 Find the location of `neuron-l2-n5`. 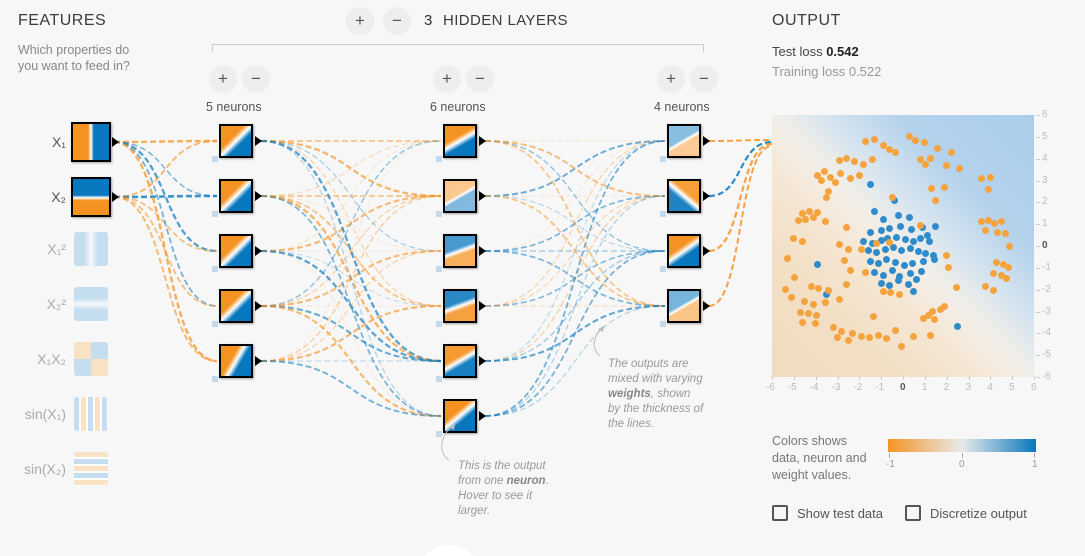

neuron-l2-n5 is located at coordinates (460, 361).